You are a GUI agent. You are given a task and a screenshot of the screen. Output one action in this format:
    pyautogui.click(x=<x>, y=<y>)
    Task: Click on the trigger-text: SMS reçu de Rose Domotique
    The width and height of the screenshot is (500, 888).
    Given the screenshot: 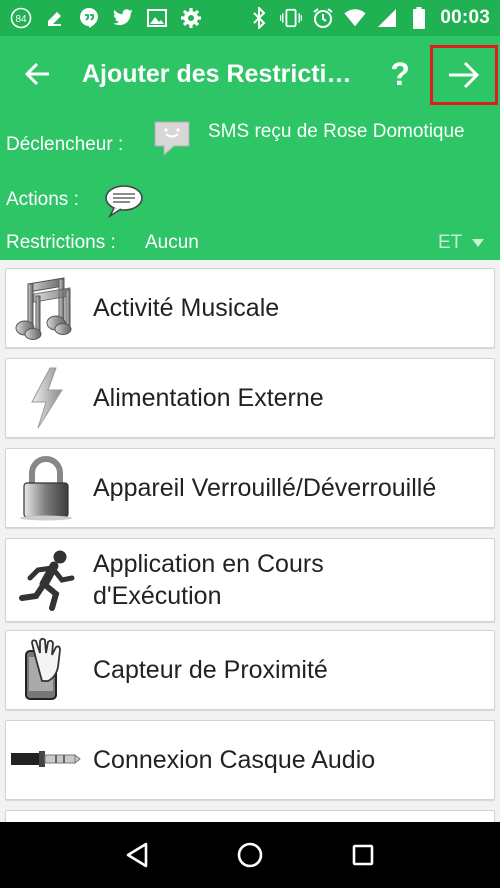 What is the action you would take?
    pyautogui.click(x=338, y=132)
    